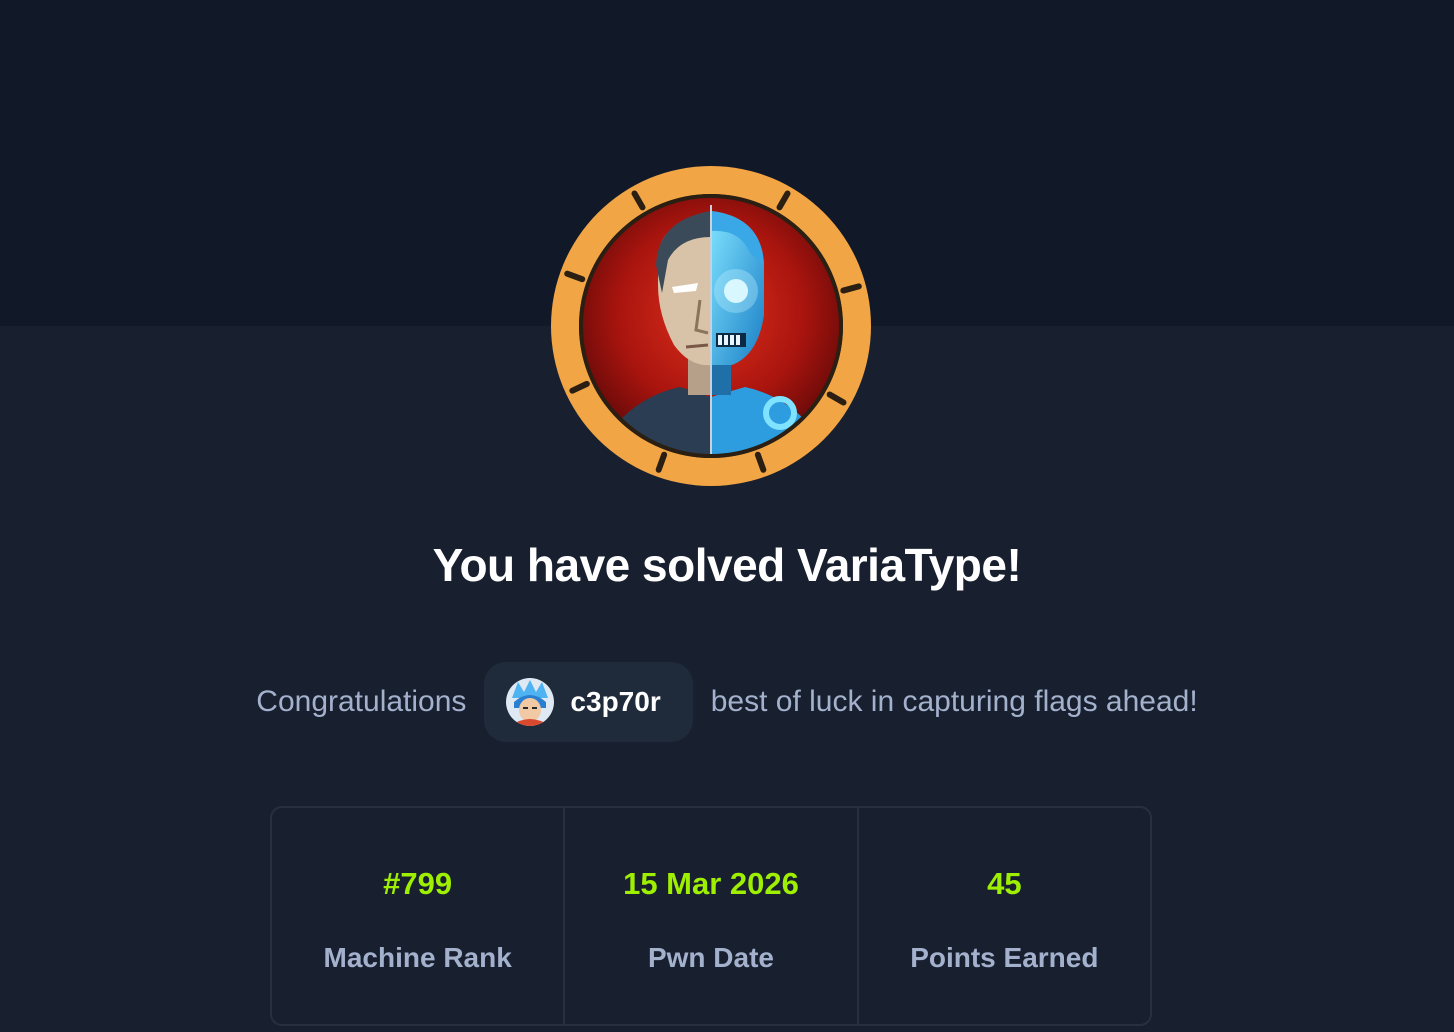 This screenshot has width=1454, height=1032. What do you see at coordinates (417, 916) in the screenshot?
I see `stat-machine-rank: #799 Machine Rank` at bounding box center [417, 916].